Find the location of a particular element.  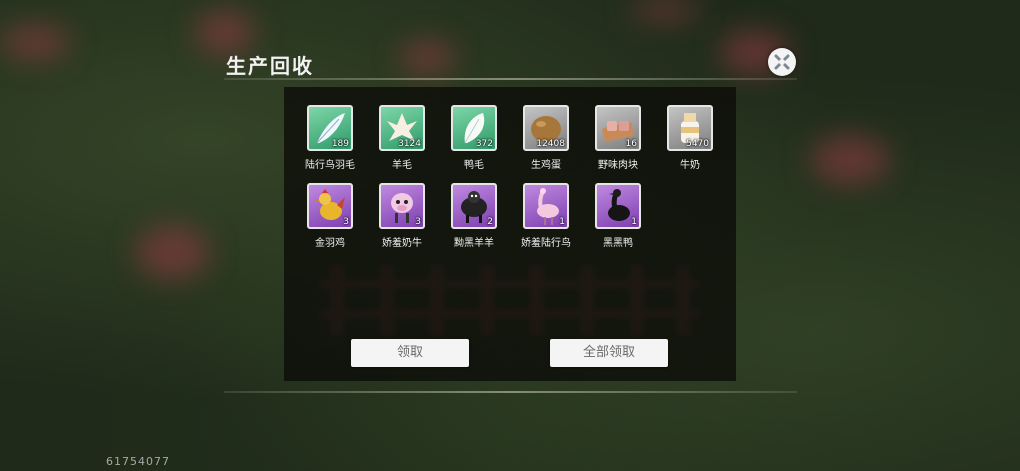

item-milk: 5470 牛奶 is located at coordinates (690, 138).